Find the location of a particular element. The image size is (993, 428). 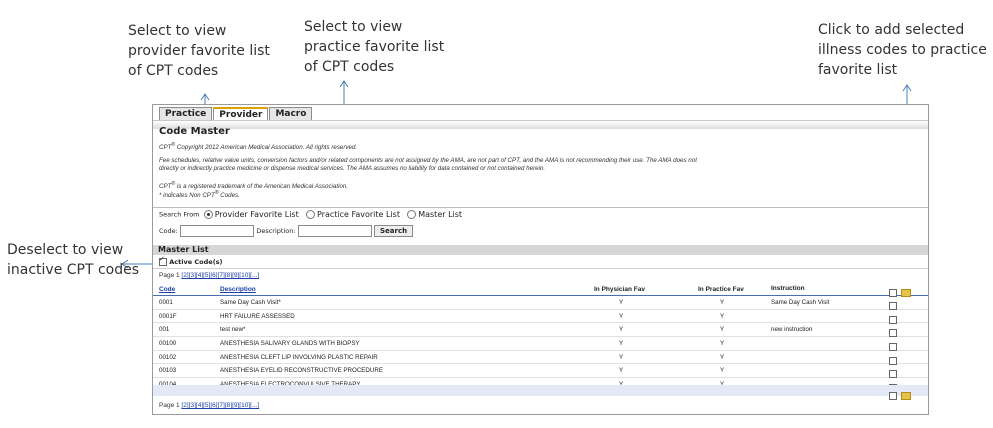

callout-add-line2: illness codes to practice is located at coordinates (902, 50).